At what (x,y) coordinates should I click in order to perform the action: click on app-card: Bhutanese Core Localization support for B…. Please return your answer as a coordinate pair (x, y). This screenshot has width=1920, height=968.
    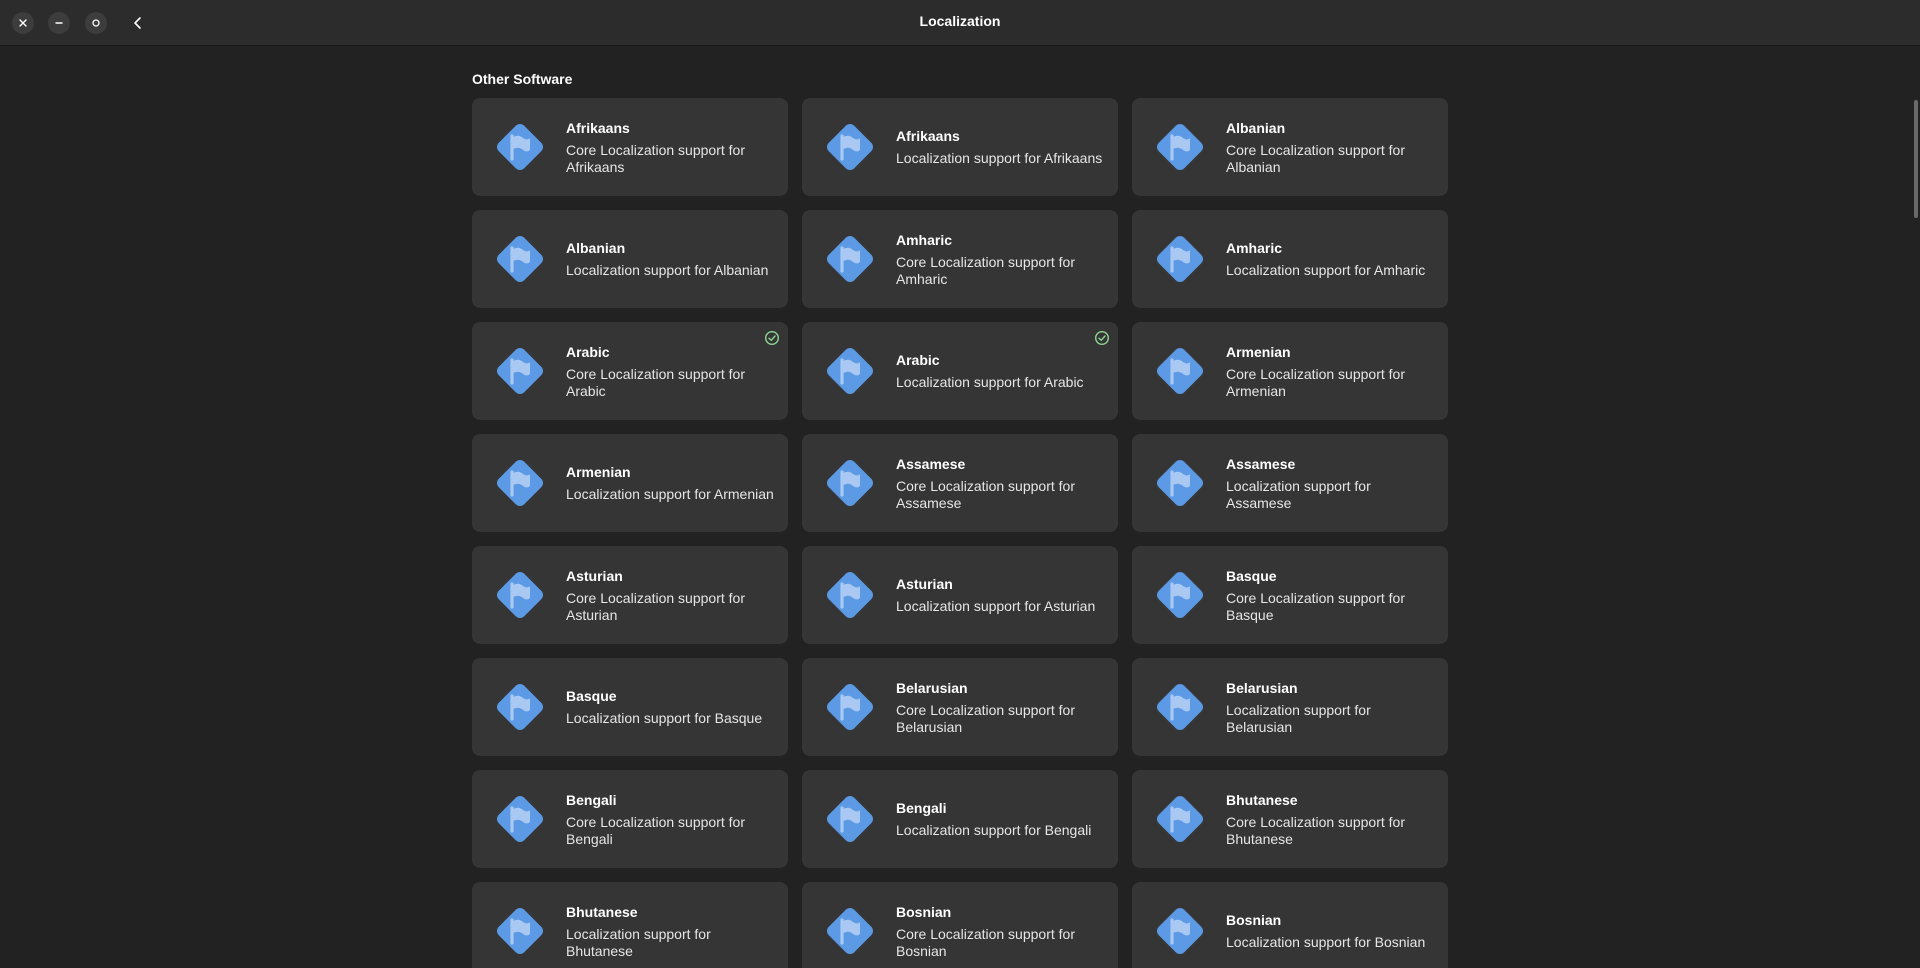
    Looking at the image, I should click on (1290, 819).